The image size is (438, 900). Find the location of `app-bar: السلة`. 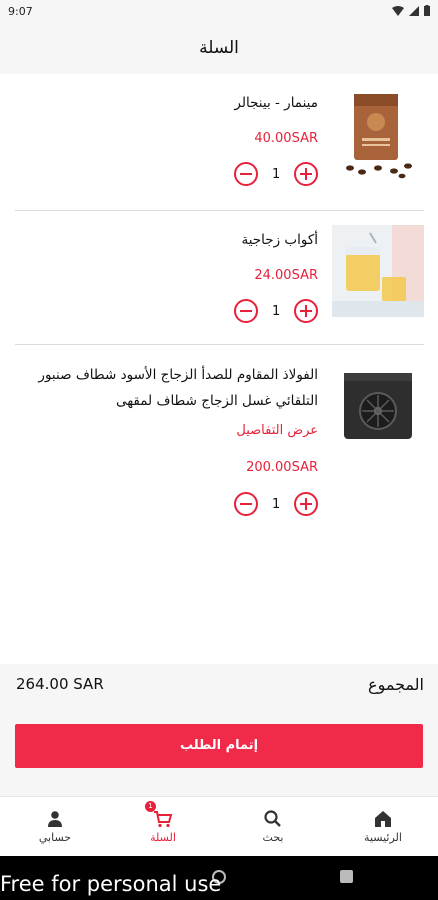

app-bar: السلة is located at coordinates (219, 49).